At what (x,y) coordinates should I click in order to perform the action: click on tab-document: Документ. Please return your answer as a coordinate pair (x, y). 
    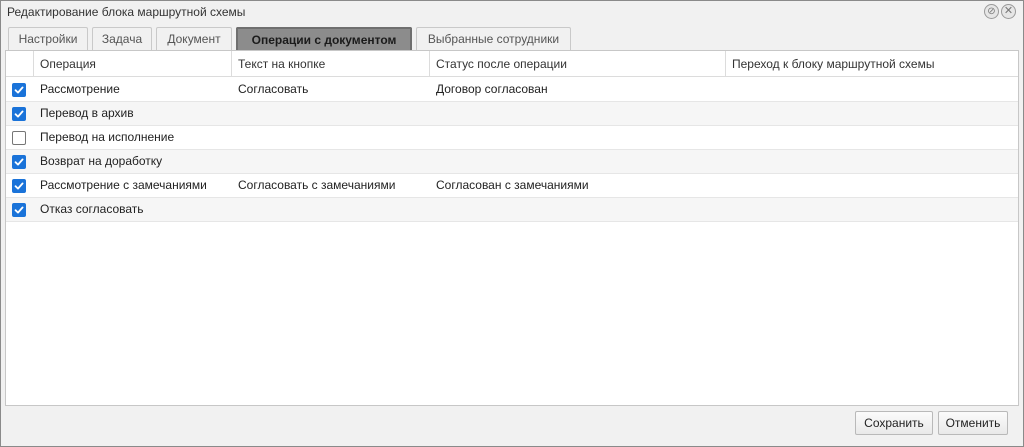
    Looking at the image, I should click on (194, 38).